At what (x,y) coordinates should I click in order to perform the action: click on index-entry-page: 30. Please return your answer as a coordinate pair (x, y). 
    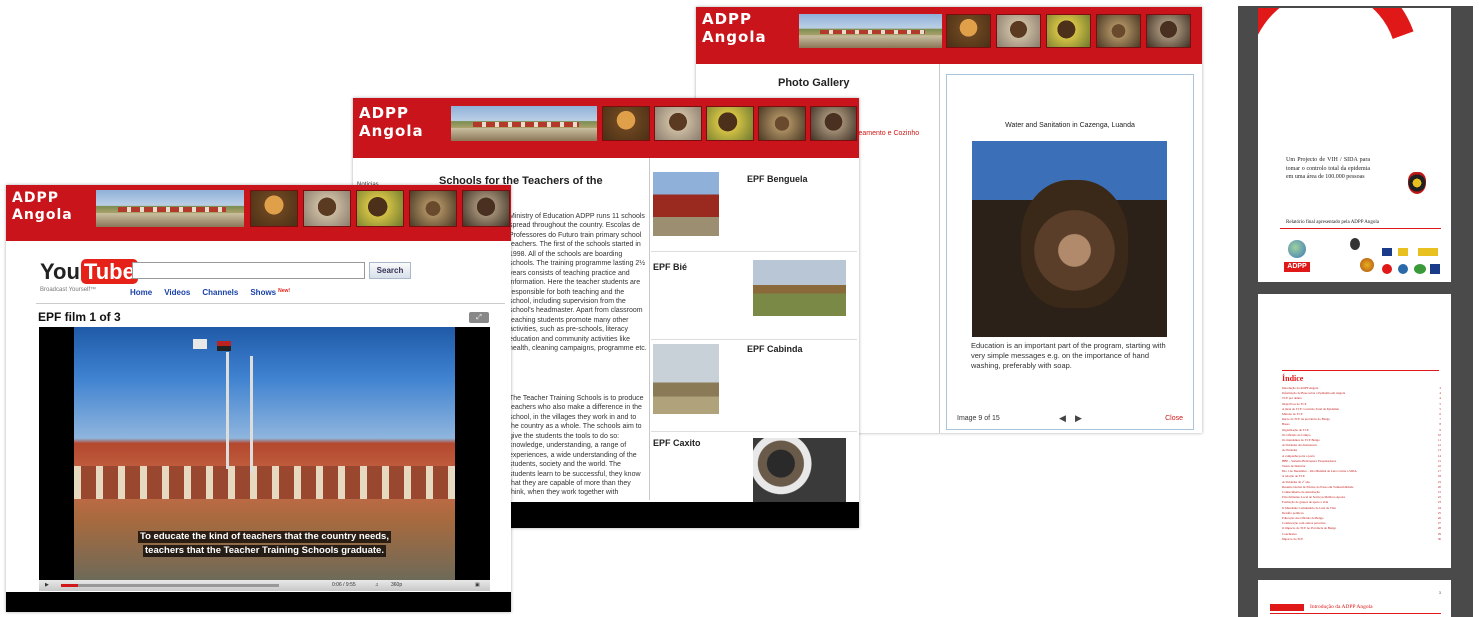
    Looking at the image, I should click on (1439, 538).